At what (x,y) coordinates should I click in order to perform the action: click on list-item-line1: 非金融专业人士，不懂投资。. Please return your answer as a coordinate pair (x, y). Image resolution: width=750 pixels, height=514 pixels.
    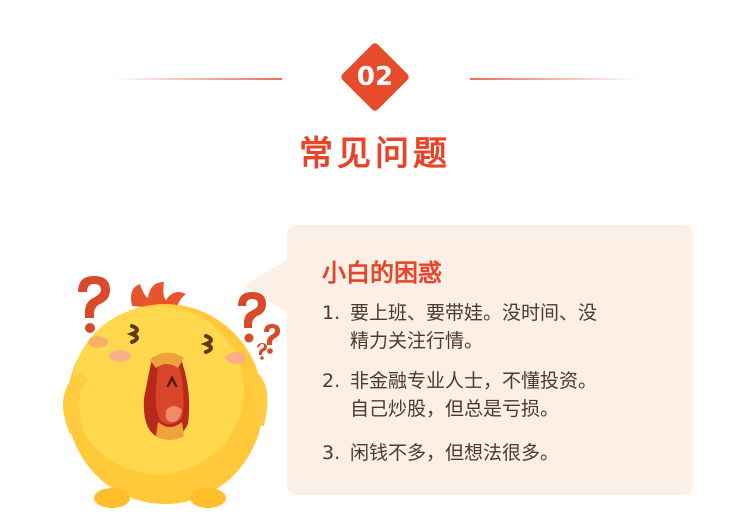
    Looking at the image, I should click on (474, 381).